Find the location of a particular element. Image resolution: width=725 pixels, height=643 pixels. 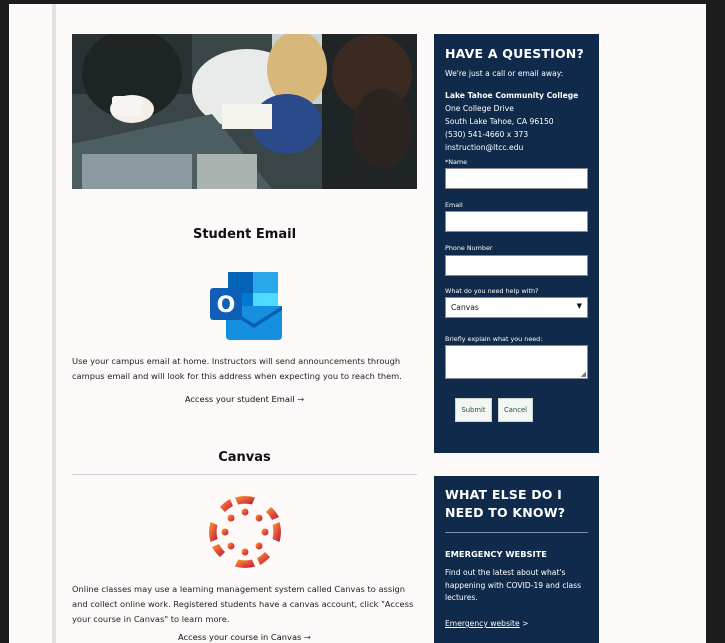

canvas-heading: Canvas is located at coordinates (244, 457).